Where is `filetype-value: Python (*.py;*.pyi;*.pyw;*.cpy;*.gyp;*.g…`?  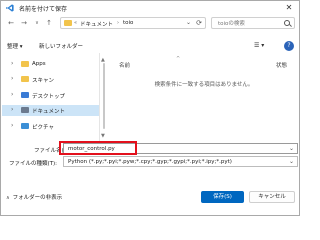 filetype-value: Python (*.py;*.pyi;*.pyw;*.cpy;*.gyp;*.g… is located at coordinates (150, 162).